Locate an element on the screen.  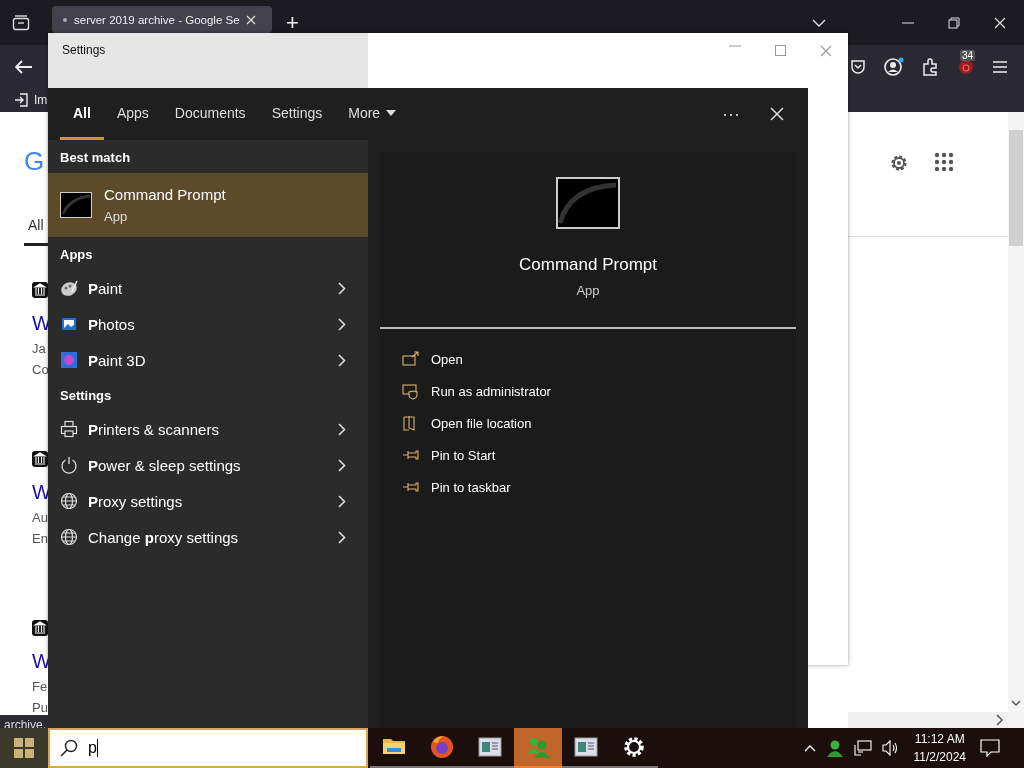
filter-tab: Documents is located at coordinates (210, 114).